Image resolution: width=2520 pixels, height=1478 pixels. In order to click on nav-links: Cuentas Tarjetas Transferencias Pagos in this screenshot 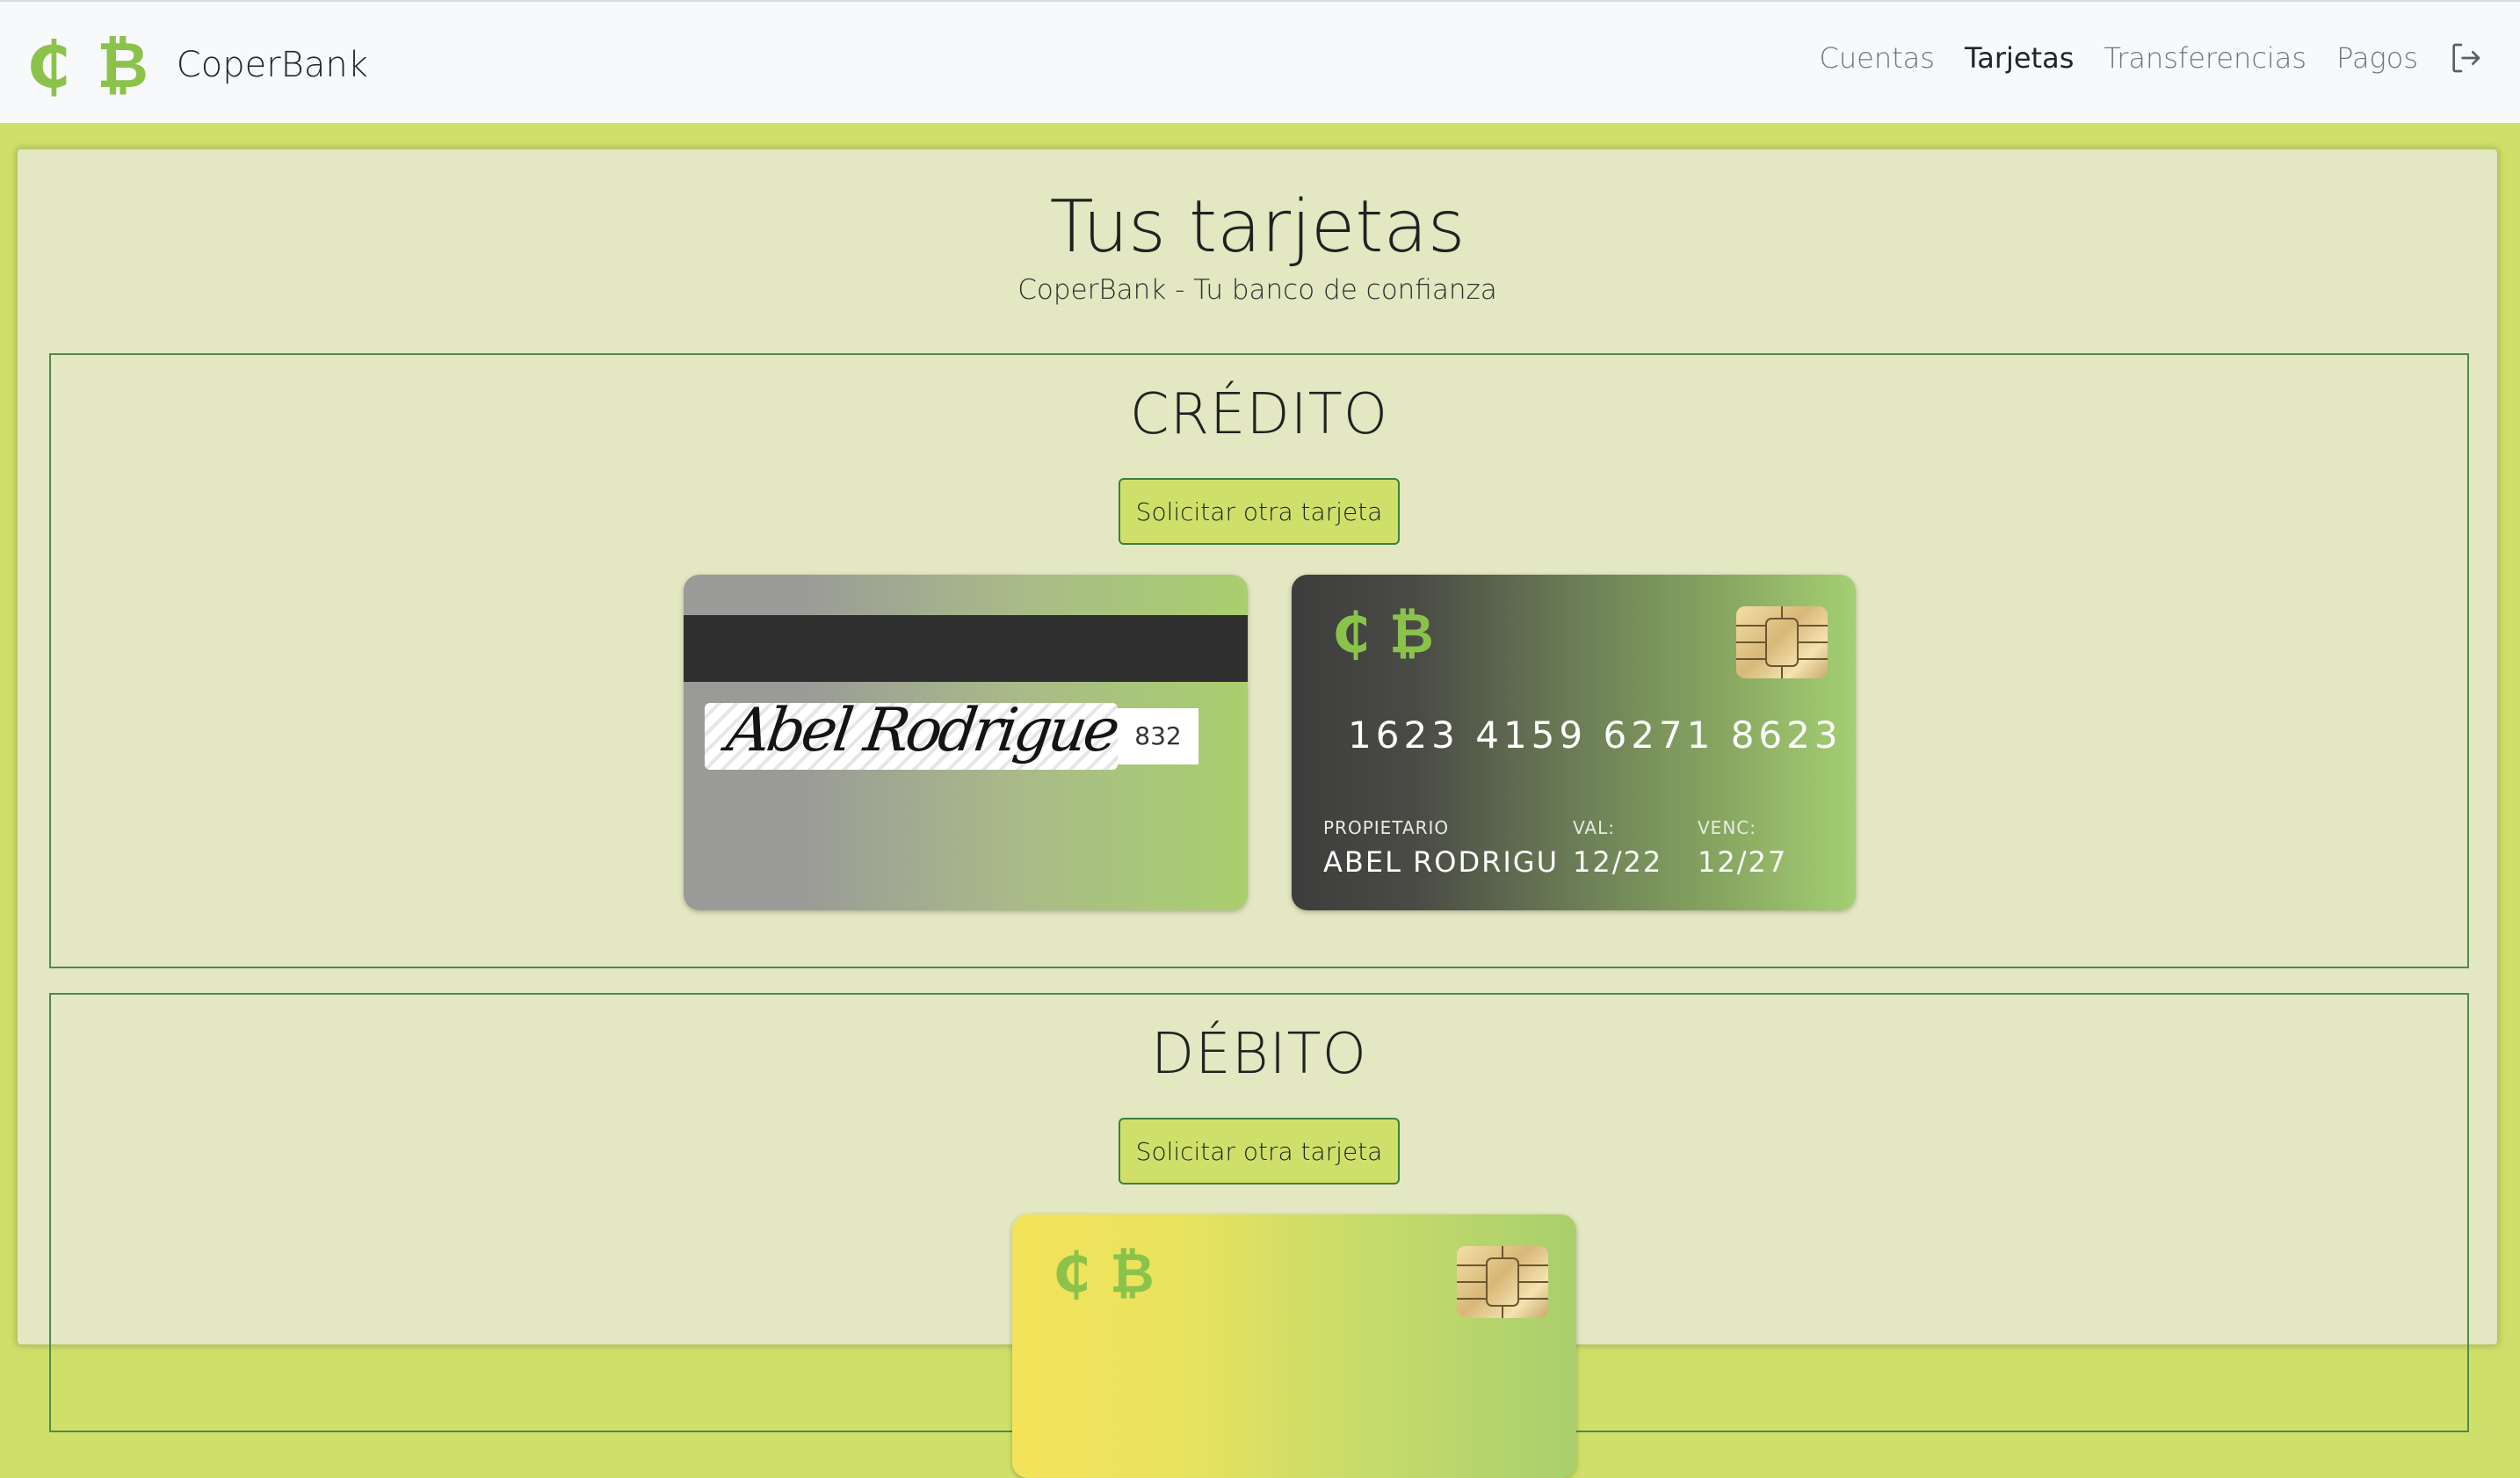, I will do `click(2136, 58)`.